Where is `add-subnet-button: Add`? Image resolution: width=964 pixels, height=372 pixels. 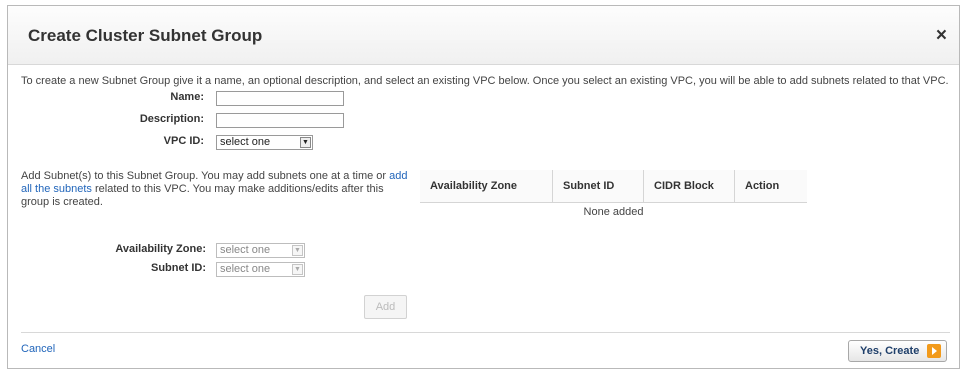 add-subnet-button: Add is located at coordinates (385, 307).